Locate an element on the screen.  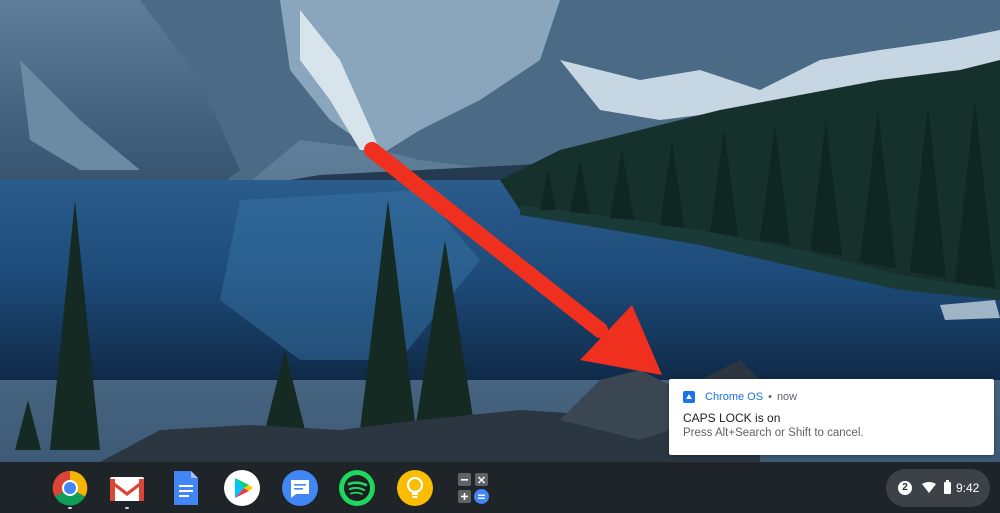
play-store-icon is located at coordinates (242, 488).